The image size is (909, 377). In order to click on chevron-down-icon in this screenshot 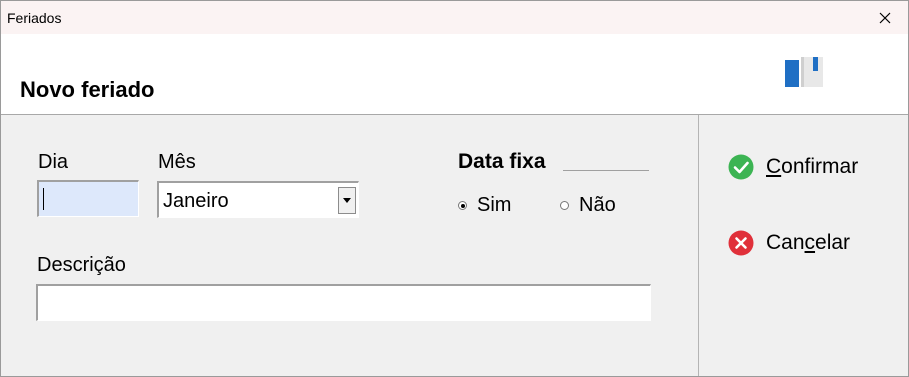, I will do `click(347, 200)`.